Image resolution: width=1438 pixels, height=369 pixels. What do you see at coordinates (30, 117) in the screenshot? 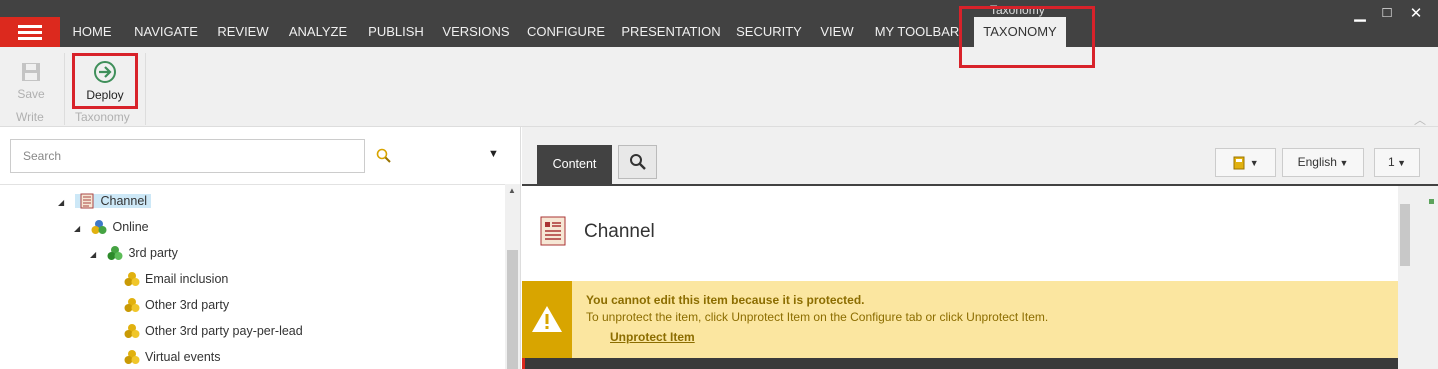
I see `write-group-label: Write` at bounding box center [30, 117].